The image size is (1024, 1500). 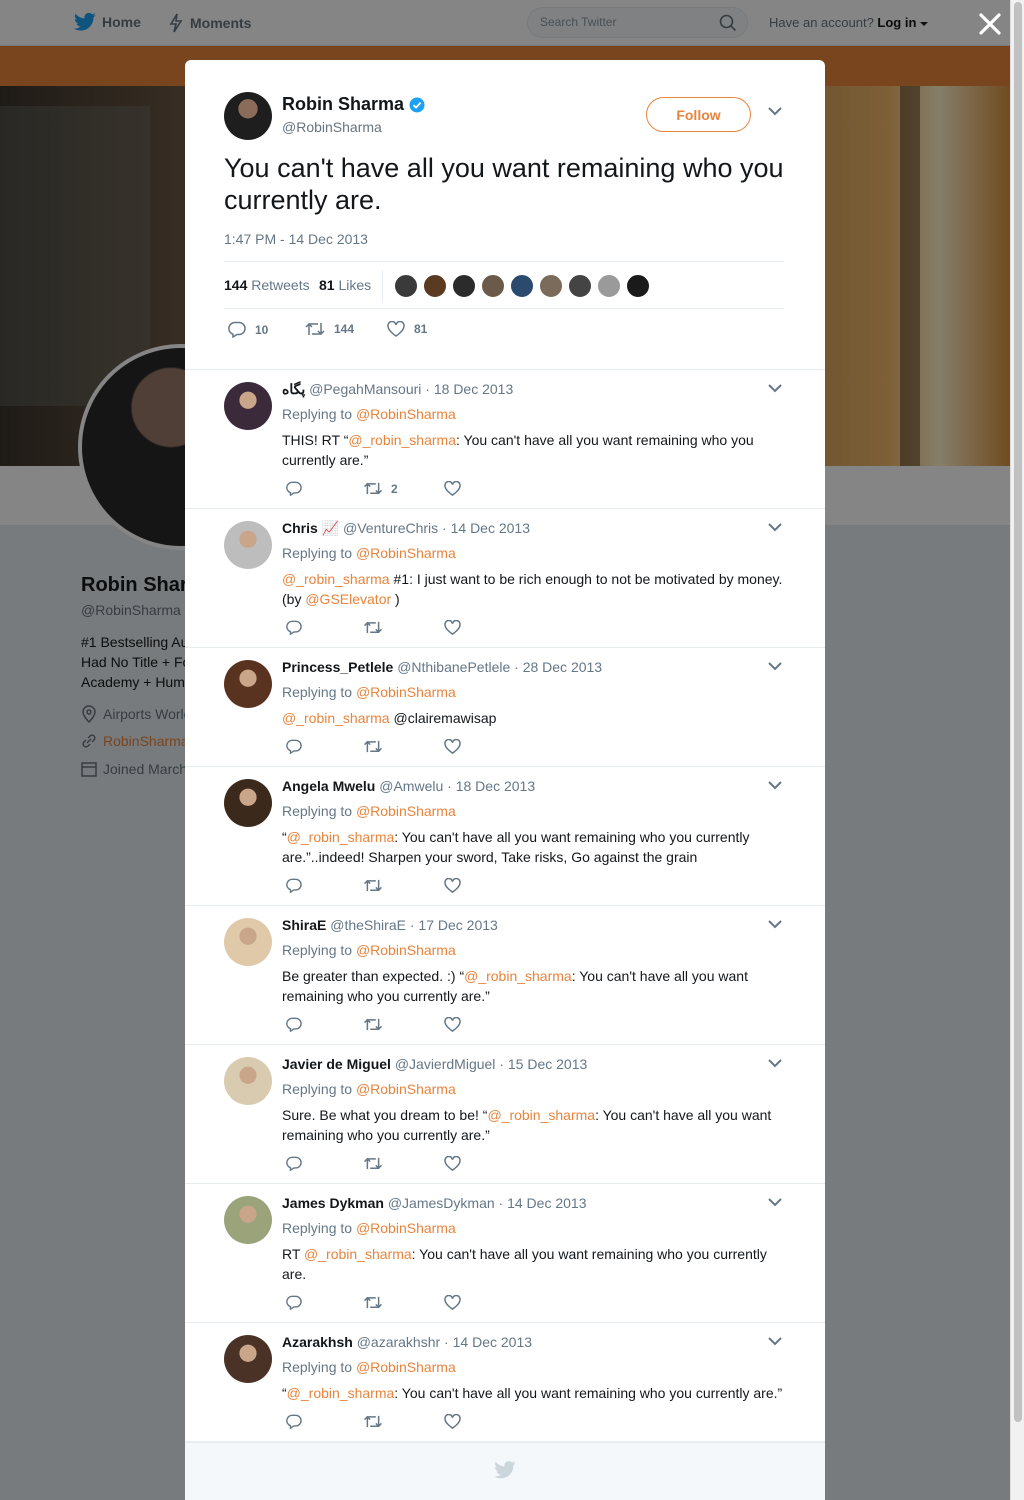 I want to click on reply-author-name: Javier de Miguel, so click(x=336, y=1064).